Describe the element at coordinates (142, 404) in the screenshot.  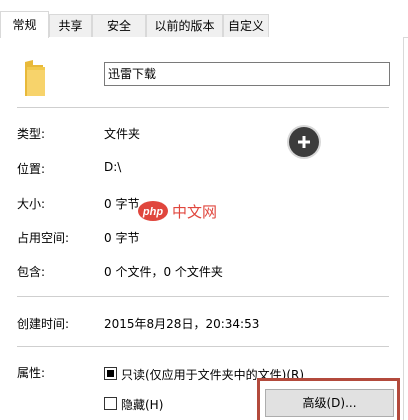
I see `hidden-label: 隐藏(H)` at that location.